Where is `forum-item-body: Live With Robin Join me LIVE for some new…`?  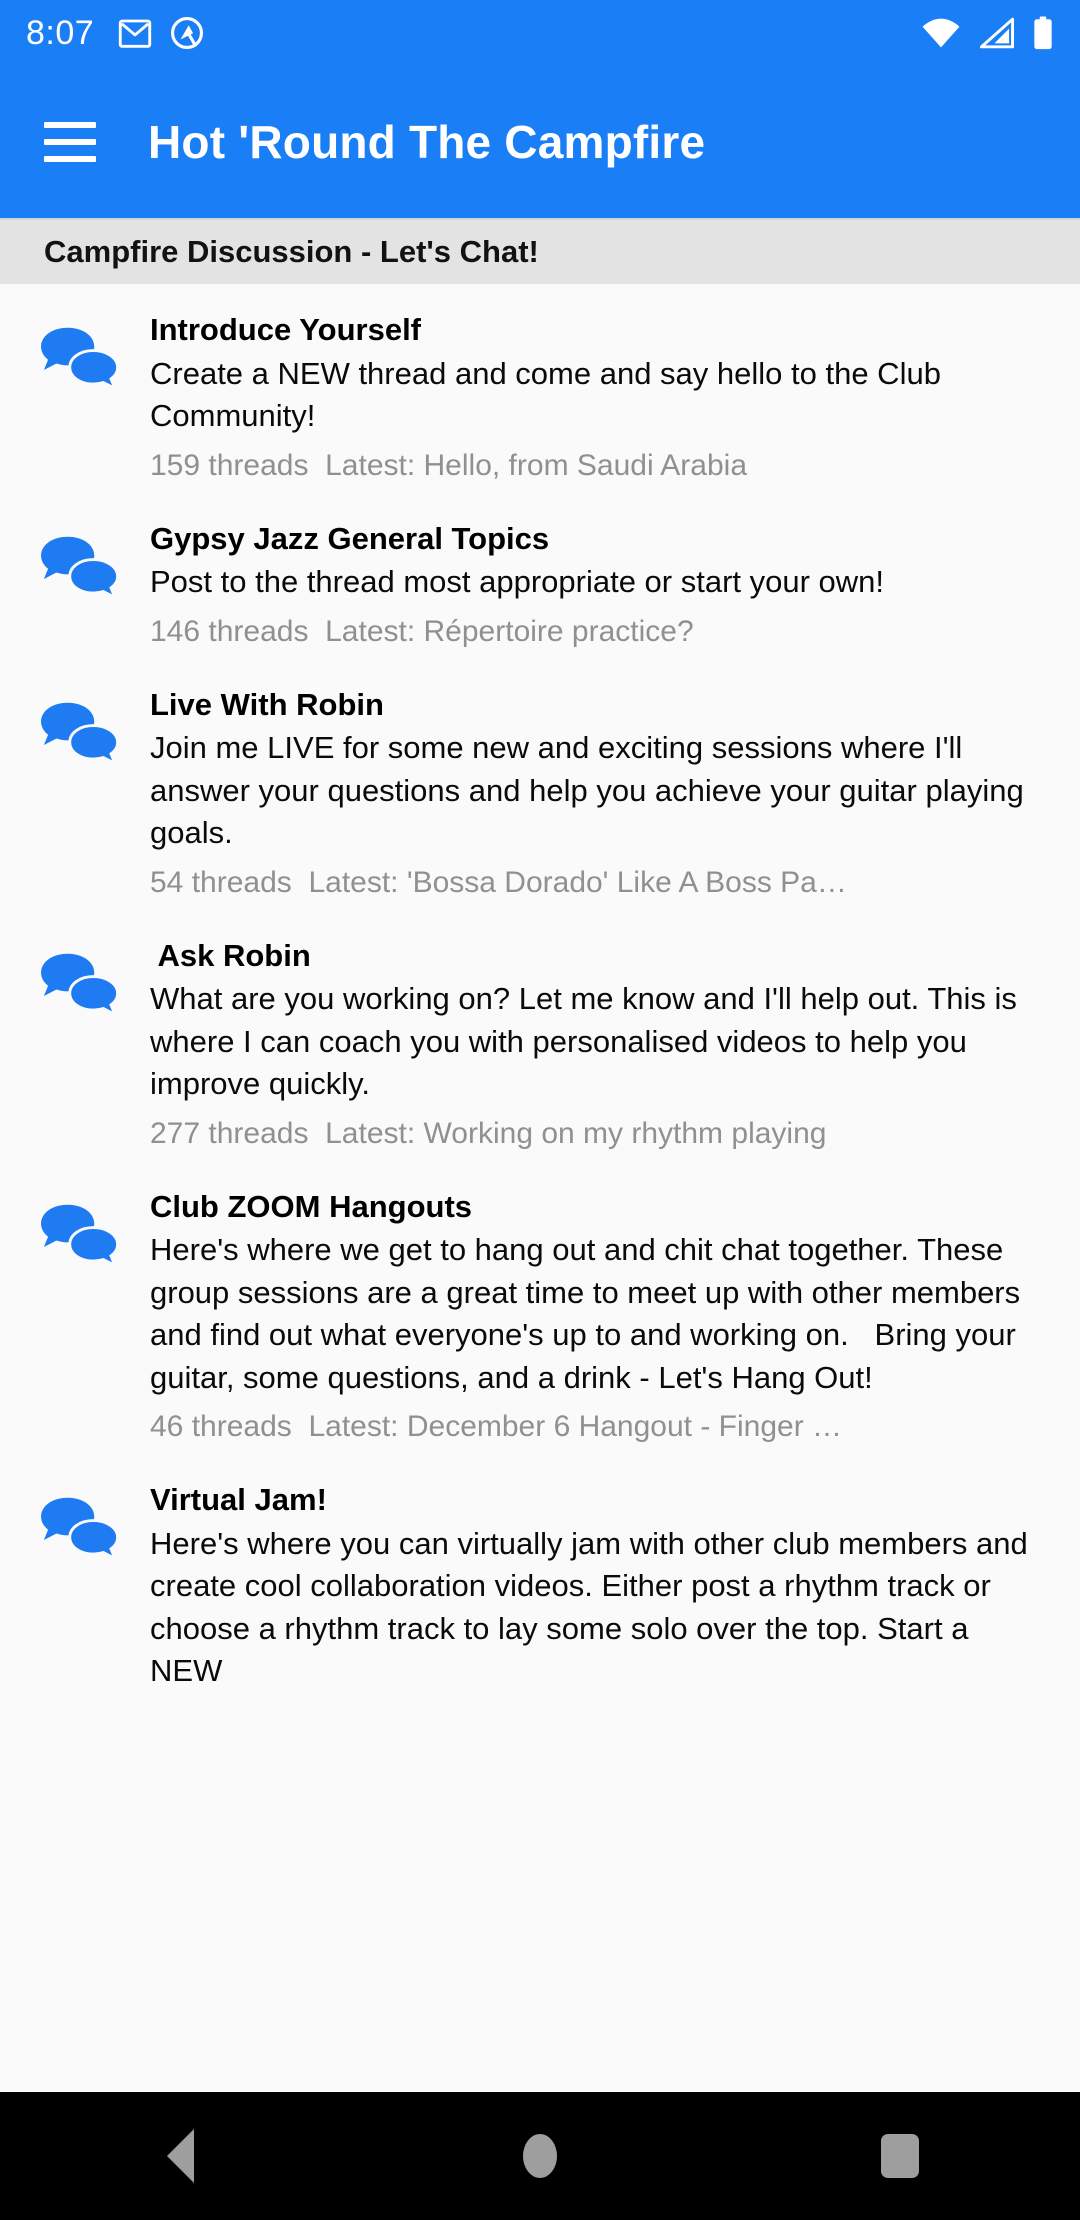
forum-item-body: Live With Robin Join me LIVE for some new… is located at coordinates (591, 794).